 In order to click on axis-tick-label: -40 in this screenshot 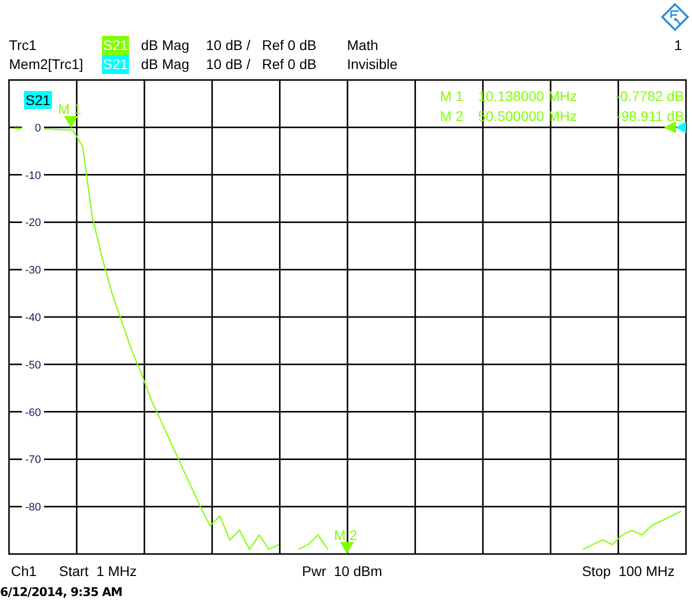, I will do `click(33, 318)`.